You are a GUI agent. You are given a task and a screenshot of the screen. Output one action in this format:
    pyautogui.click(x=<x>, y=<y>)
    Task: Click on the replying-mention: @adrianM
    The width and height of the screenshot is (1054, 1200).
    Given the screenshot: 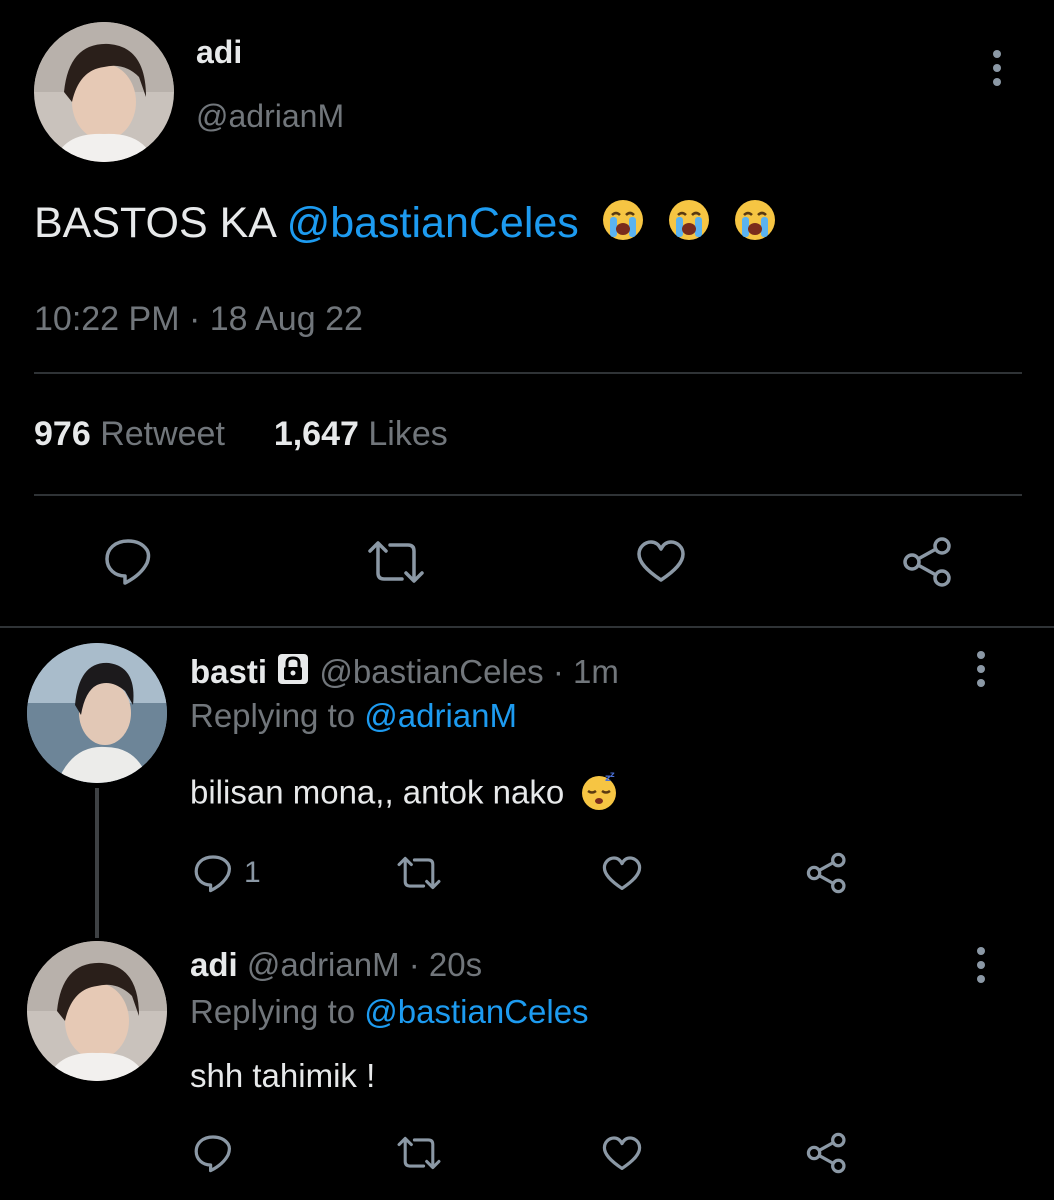 What is the action you would take?
    pyautogui.click(x=440, y=715)
    